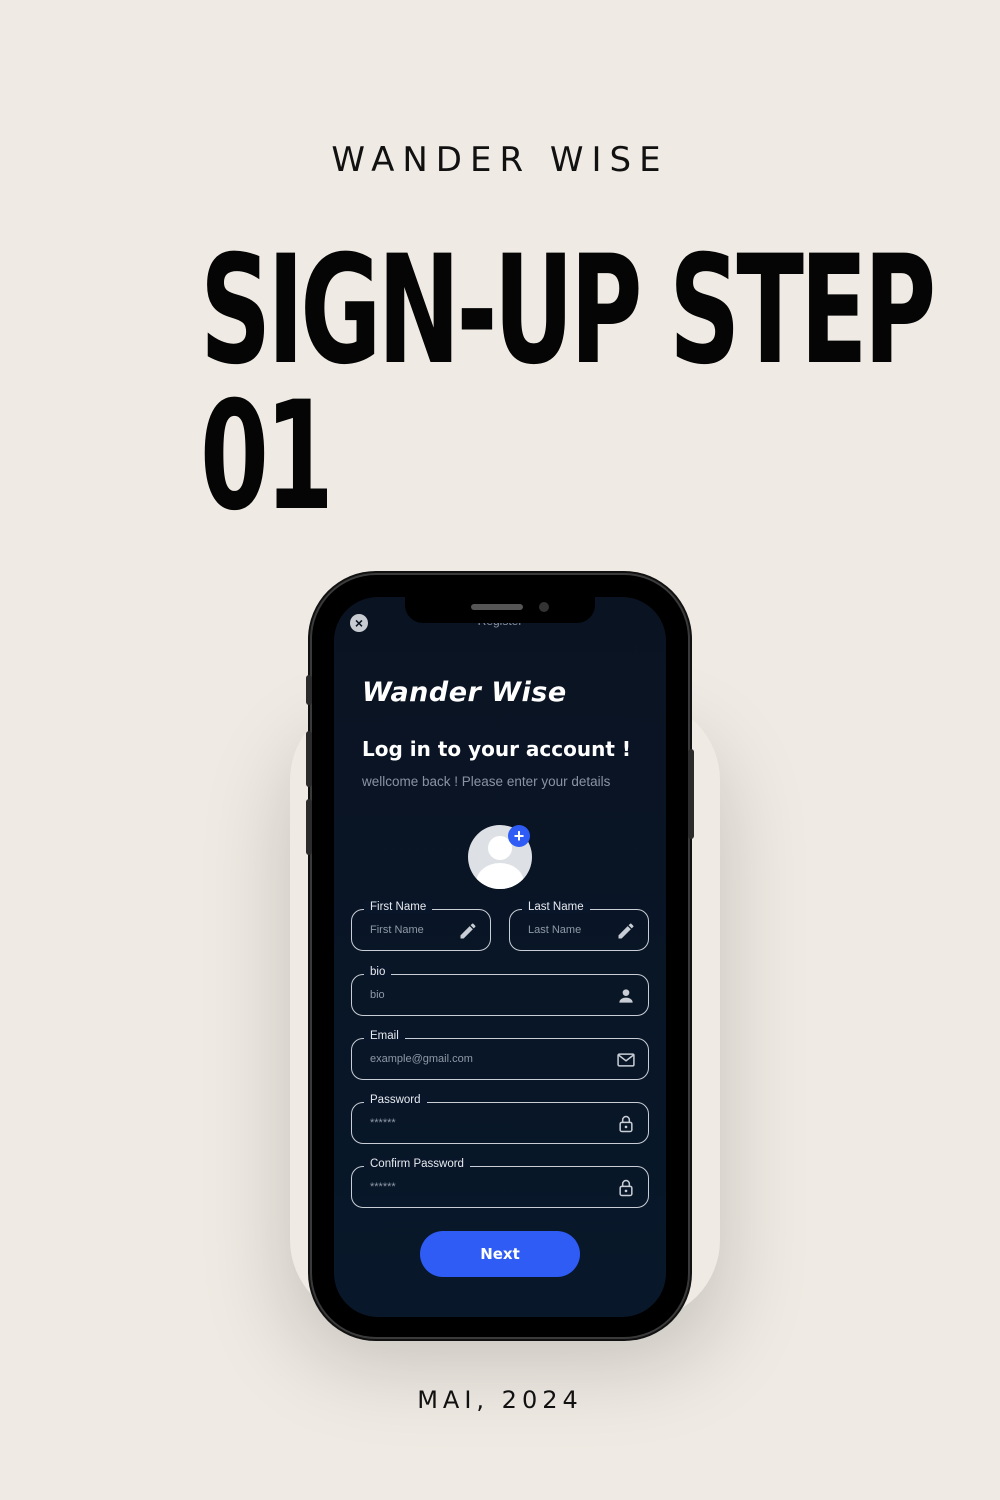 The height and width of the screenshot is (1500, 1000). What do you see at coordinates (691, 794) in the screenshot?
I see `phone-button-power` at bounding box center [691, 794].